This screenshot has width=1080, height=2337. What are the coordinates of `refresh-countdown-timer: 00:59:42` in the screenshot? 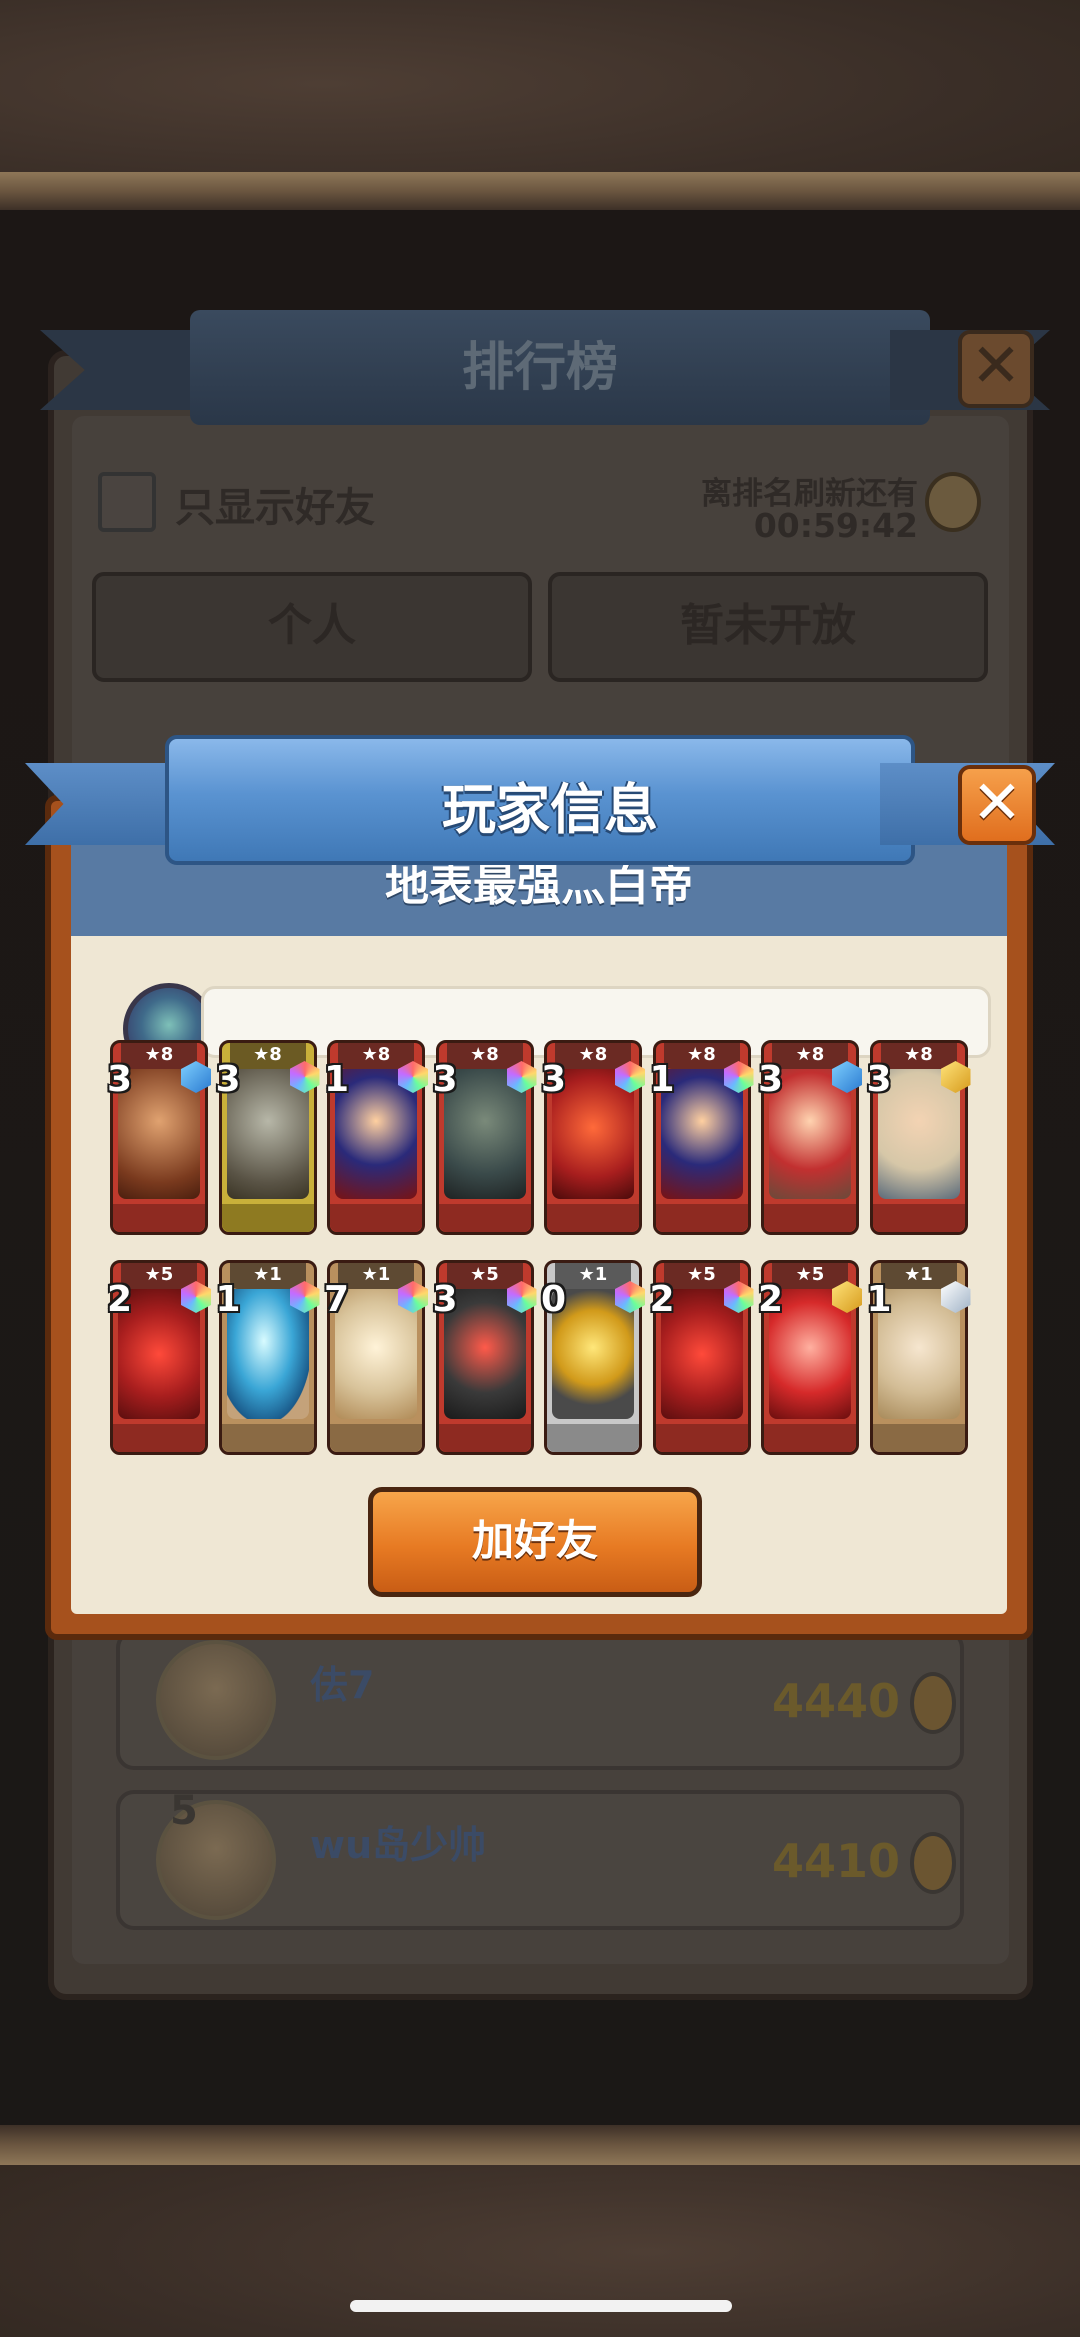 It's located at (835, 525).